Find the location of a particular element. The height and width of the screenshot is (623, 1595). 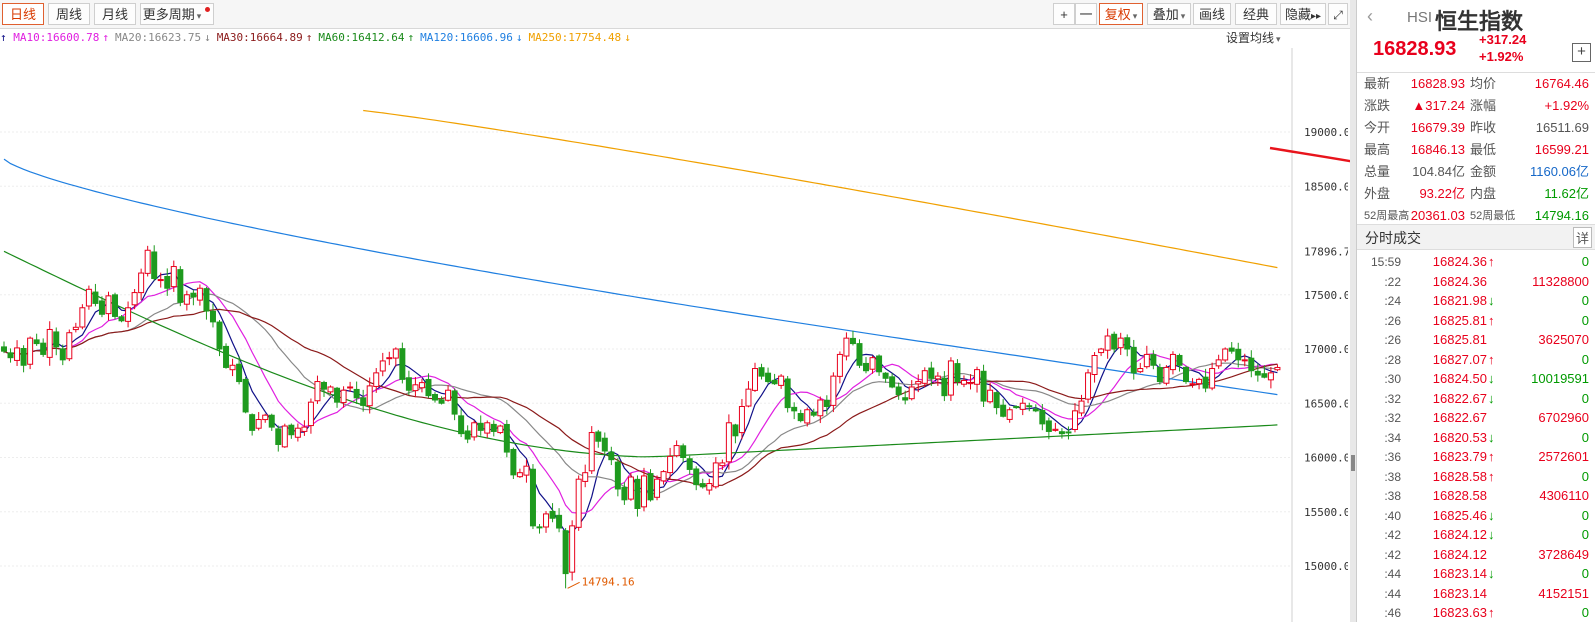

quote-value: 16599.21 is located at coordinates (1561, 149).